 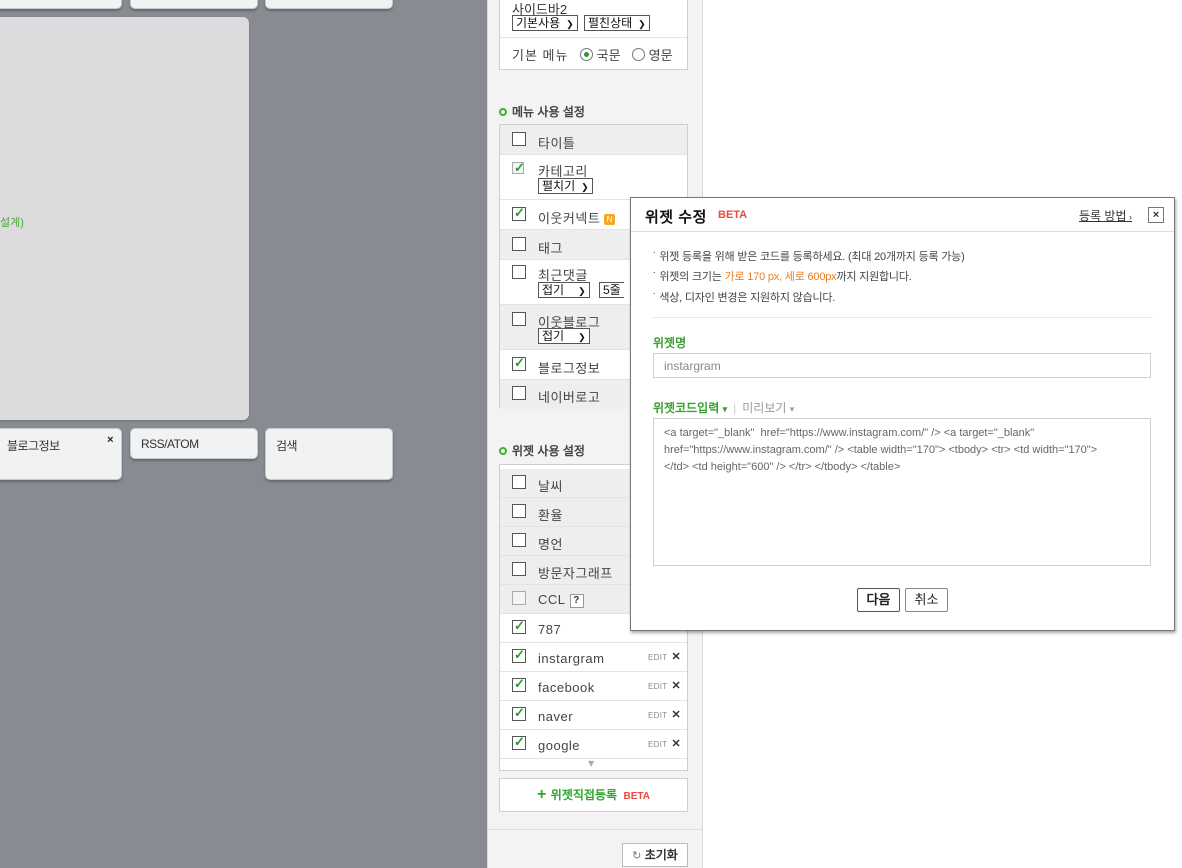 What do you see at coordinates (638, 54) in the screenshot?
I see `radio-icon` at bounding box center [638, 54].